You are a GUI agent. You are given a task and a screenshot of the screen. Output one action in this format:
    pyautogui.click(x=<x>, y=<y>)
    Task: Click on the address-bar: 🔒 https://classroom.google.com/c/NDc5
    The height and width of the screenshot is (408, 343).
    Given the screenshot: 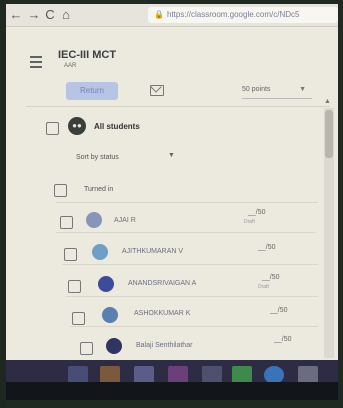 What is the action you would take?
    pyautogui.click(x=243, y=15)
    